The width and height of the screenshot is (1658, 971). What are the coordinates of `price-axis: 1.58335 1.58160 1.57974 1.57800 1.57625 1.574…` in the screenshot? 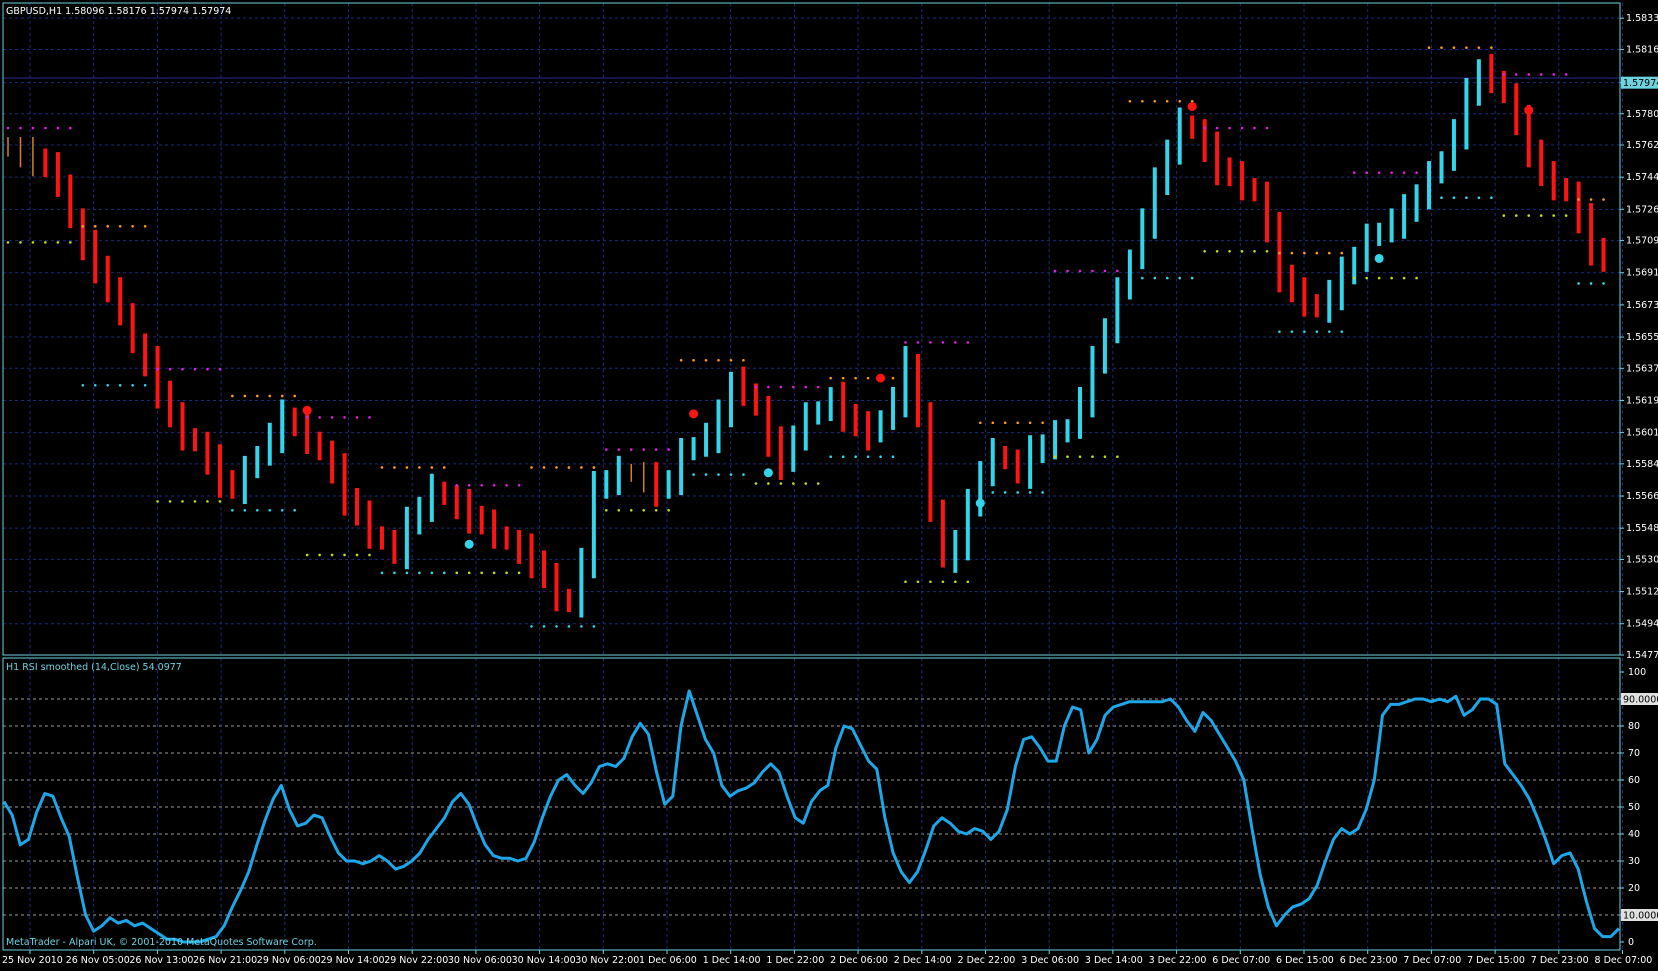 It's located at (1639, 337).